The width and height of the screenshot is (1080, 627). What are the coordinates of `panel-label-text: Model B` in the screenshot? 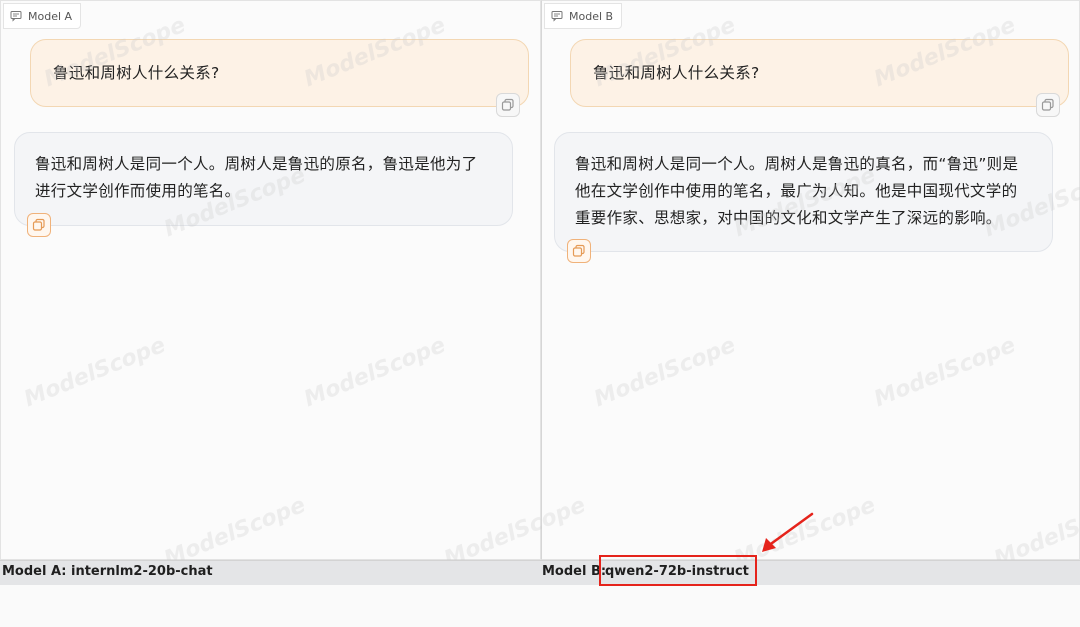 It's located at (591, 16).